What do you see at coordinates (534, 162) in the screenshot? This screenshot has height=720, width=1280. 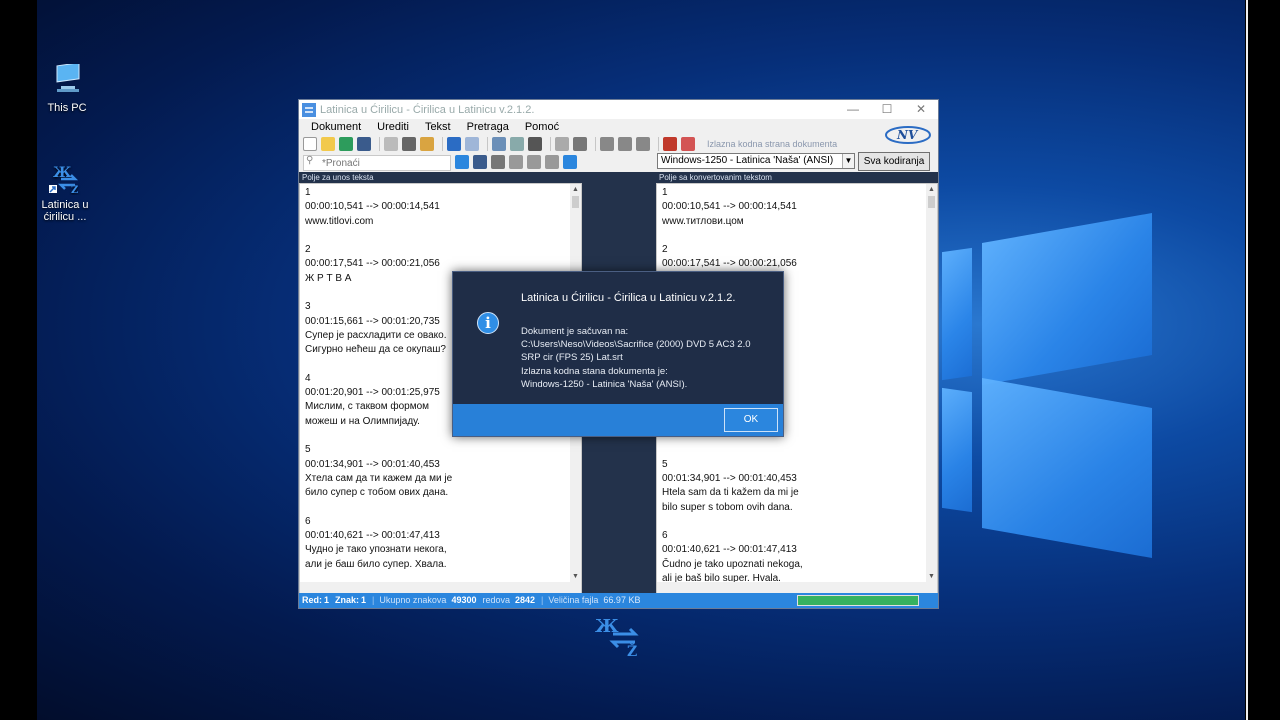 I see `case-mixed-icon` at bounding box center [534, 162].